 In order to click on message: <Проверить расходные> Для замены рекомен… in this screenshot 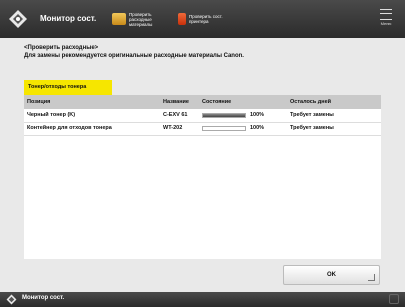, I will do `click(134, 52)`.